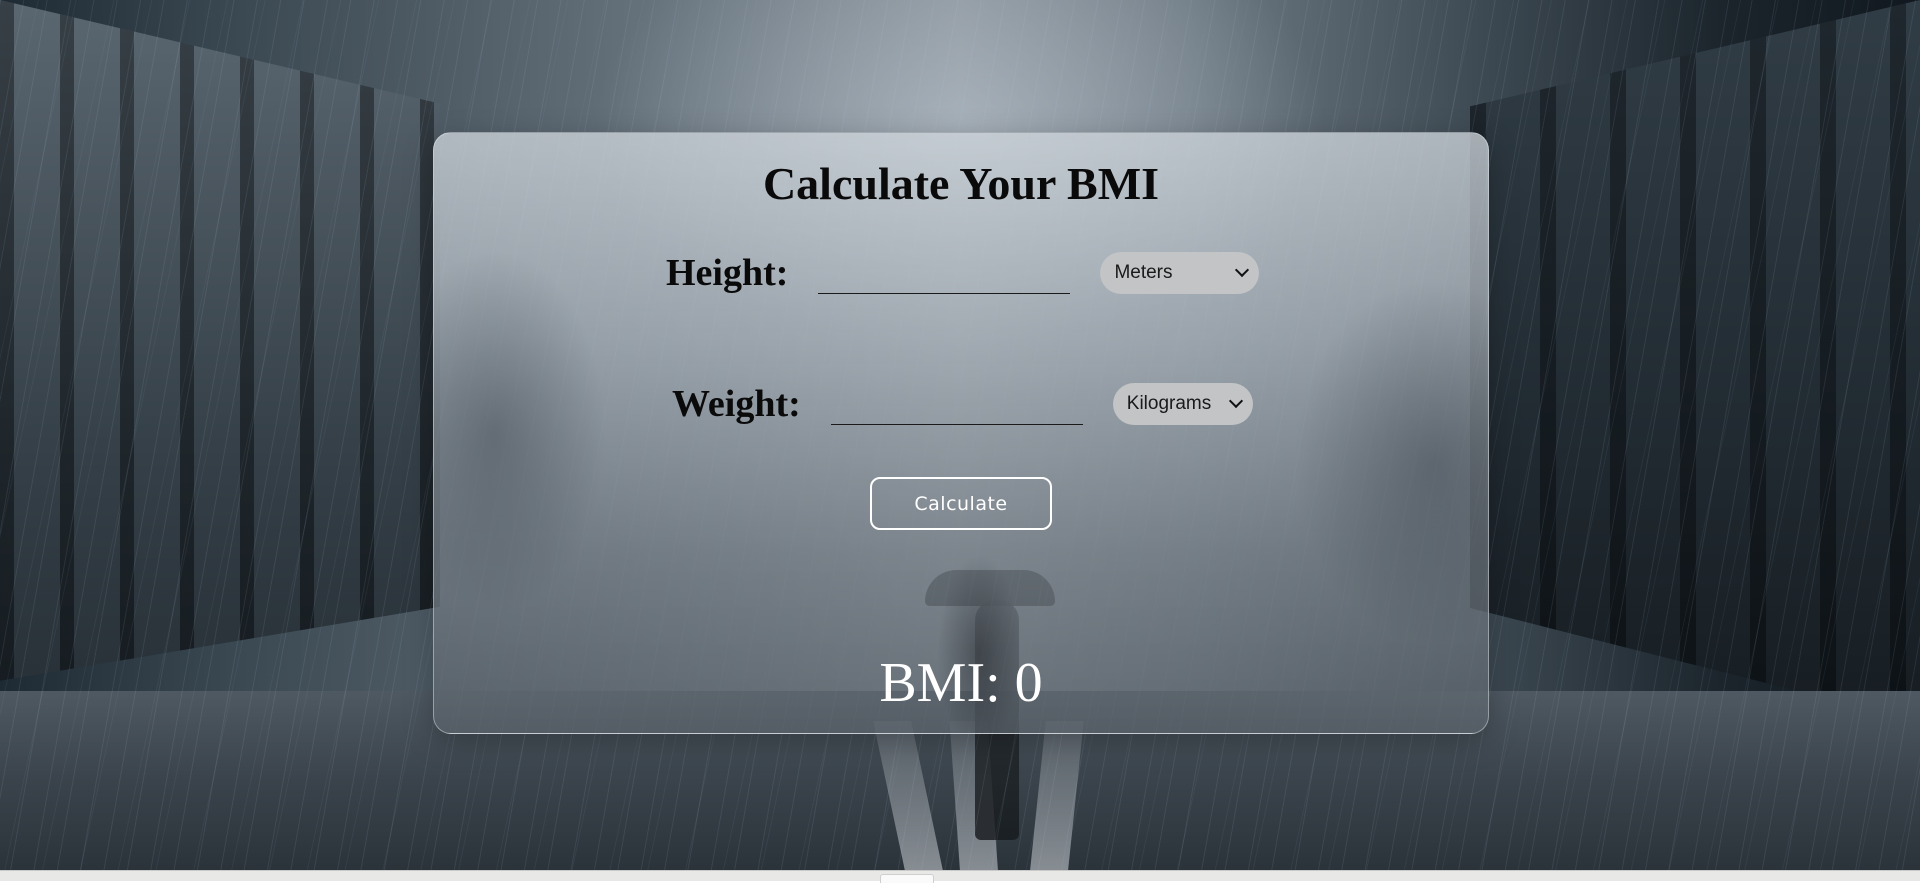 Image resolution: width=1920 pixels, height=883 pixels. I want to click on height-unit-selected-value: Meters, so click(1143, 273).